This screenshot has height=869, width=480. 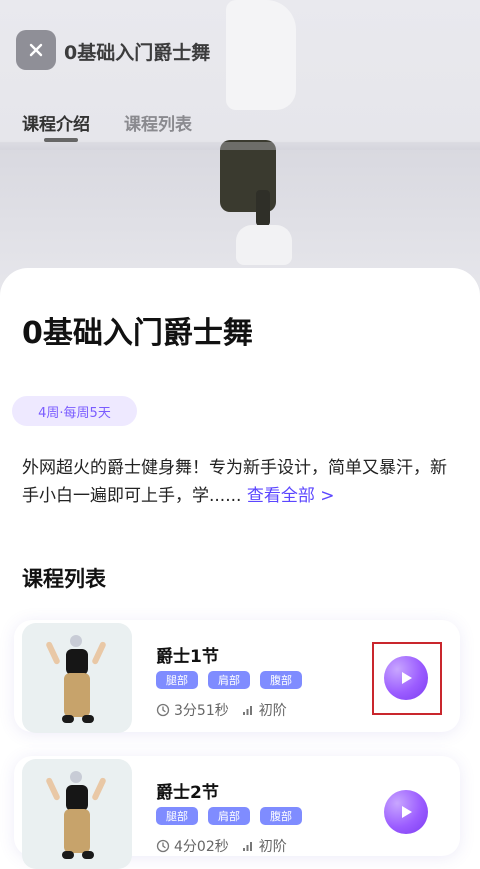 I want to click on tab-active-indicator, so click(x=61, y=140).